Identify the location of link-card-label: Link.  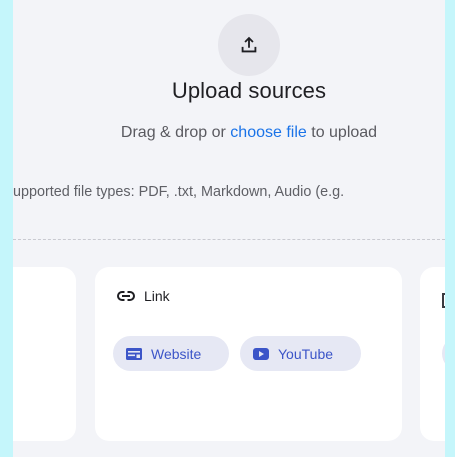
(157, 296).